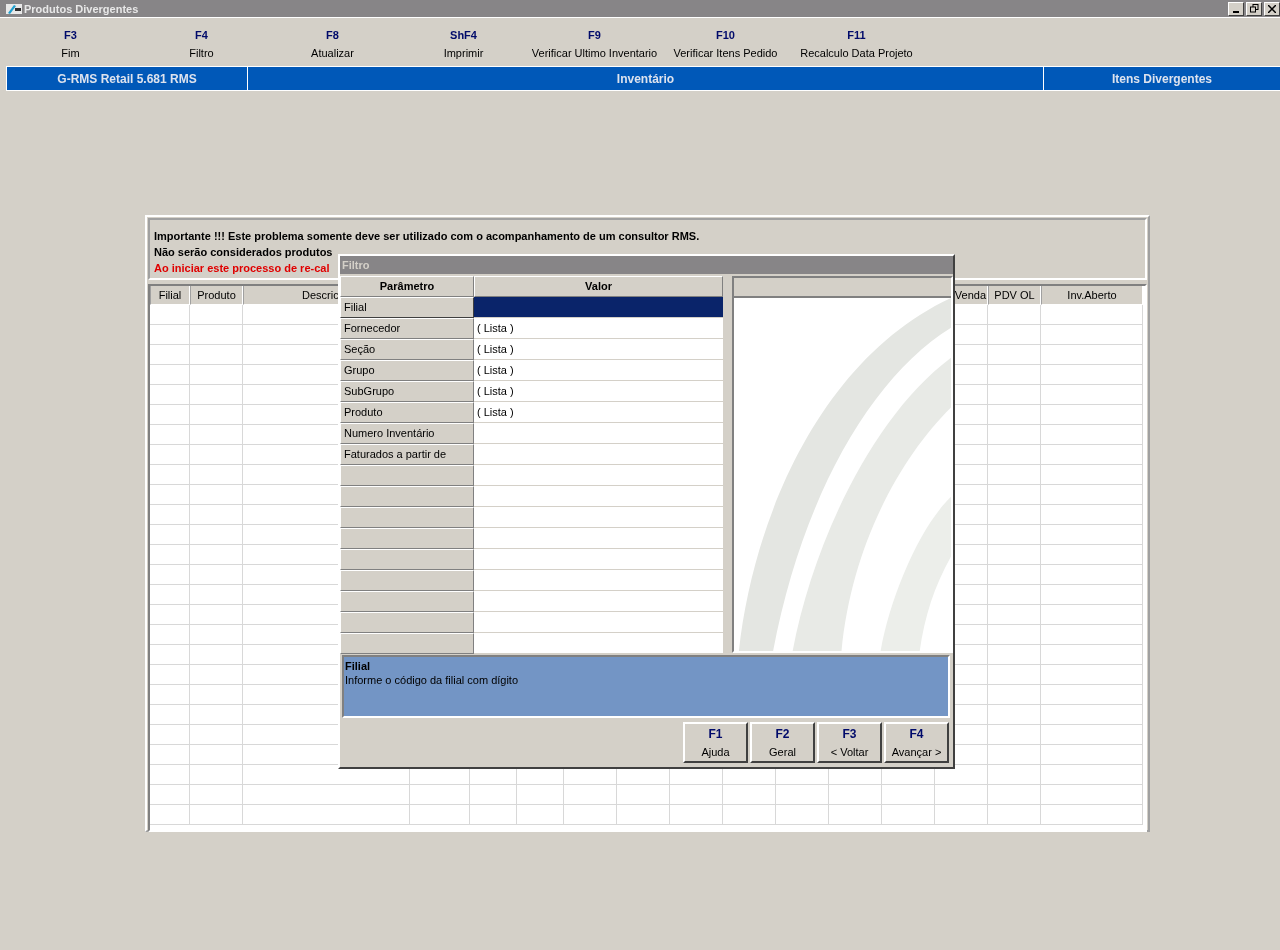 The width and height of the screenshot is (1280, 950). Describe the element at coordinates (407, 412) in the screenshot. I see `parameter-label: Produto` at that location.